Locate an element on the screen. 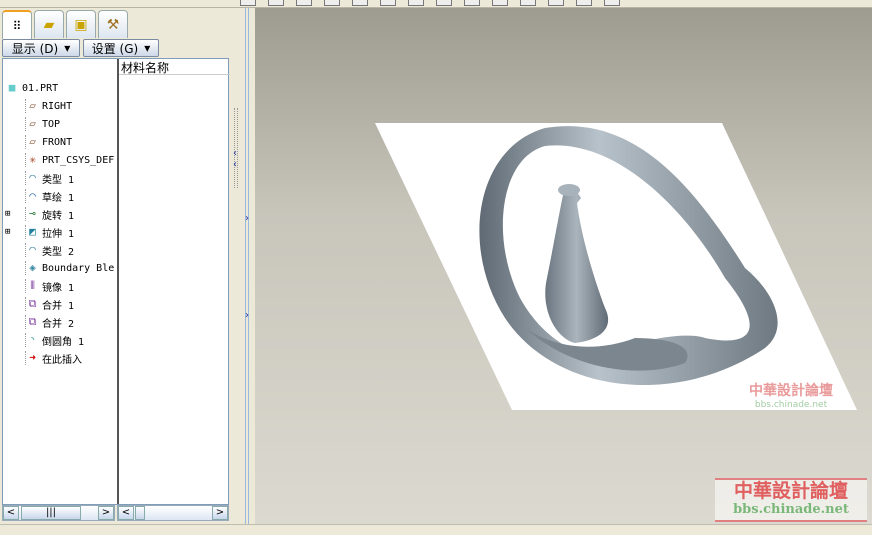 The image size is (872, 535). tab-model-tree: ⠿ is located at coordinates (17, 24).